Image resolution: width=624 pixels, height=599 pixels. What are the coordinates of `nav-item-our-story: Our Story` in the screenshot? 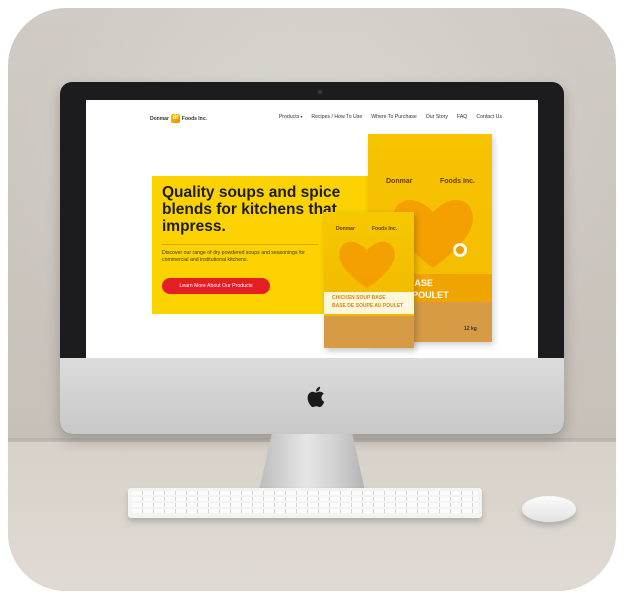 It's located at (437, 117).